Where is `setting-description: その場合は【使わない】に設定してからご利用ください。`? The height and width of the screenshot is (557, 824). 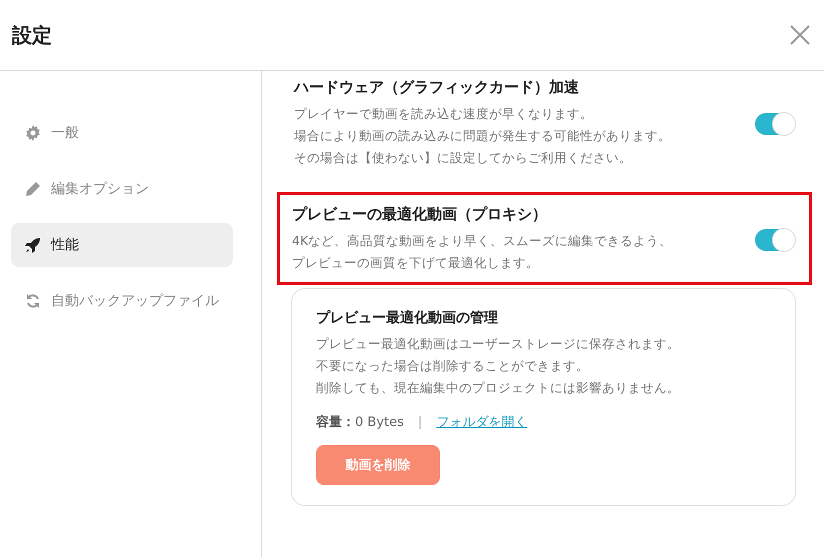
setting-description: その場合は【使わない】に設定してからご利用ください。 is located at coordinates (463, 158).